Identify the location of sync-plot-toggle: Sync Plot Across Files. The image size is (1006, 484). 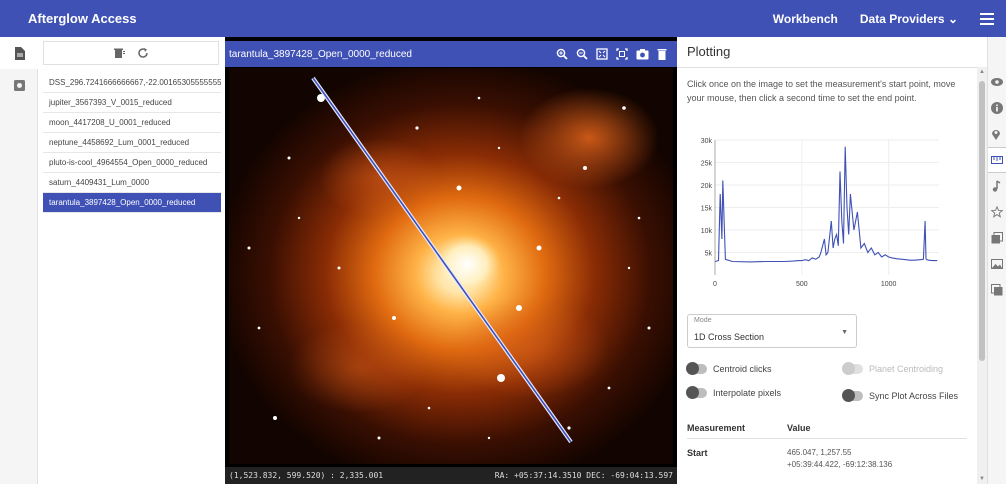
(900, 395).